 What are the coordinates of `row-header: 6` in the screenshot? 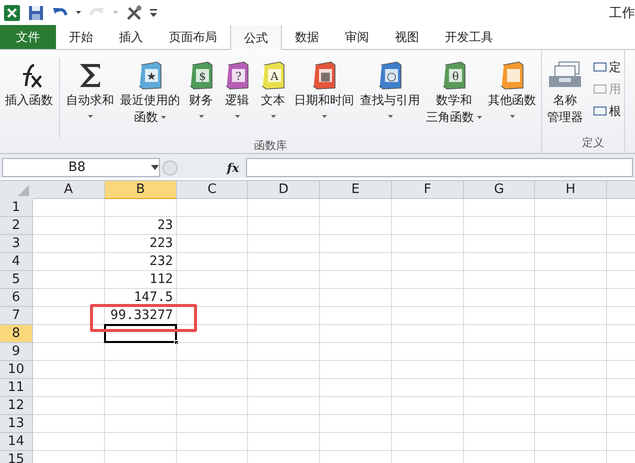 It's located at (16, 298).